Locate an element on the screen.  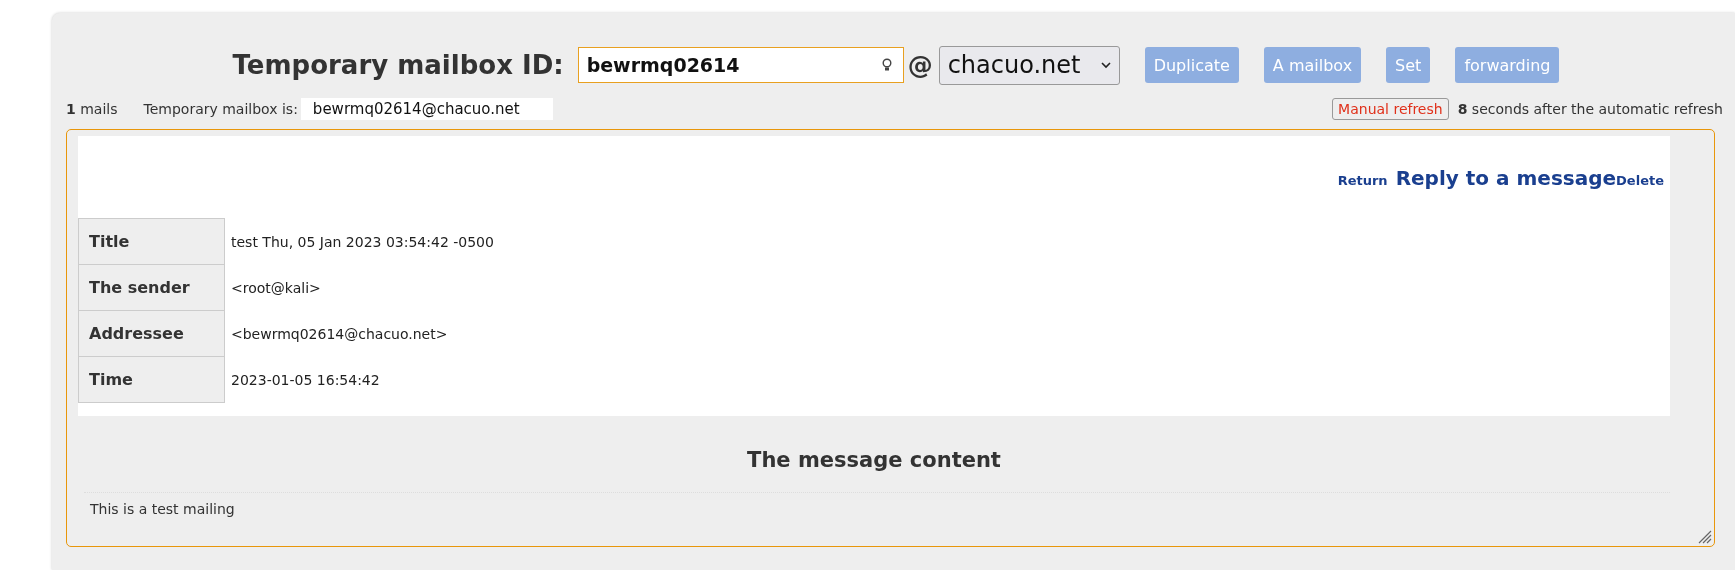
message-body: This is a test mailing is located at coordinates (877, 508).